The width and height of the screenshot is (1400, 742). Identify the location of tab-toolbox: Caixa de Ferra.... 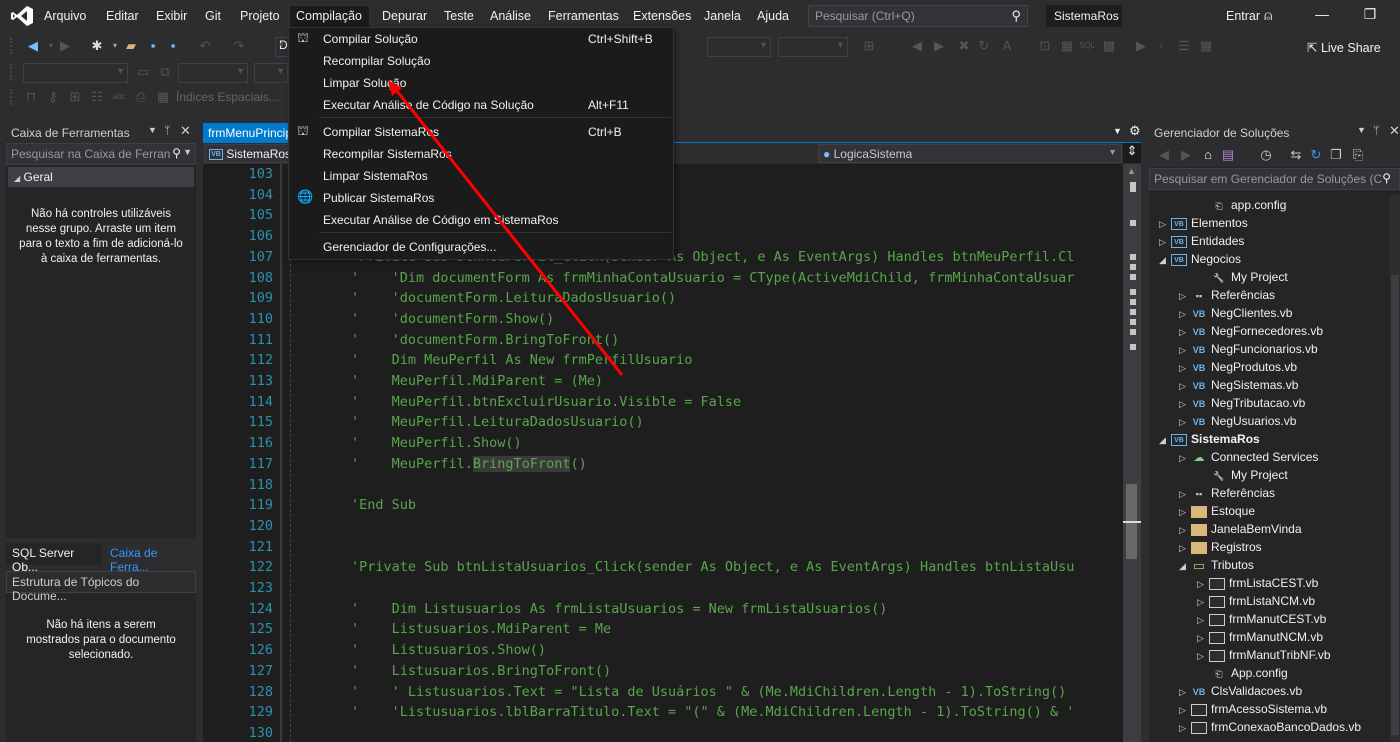
(150, 558).